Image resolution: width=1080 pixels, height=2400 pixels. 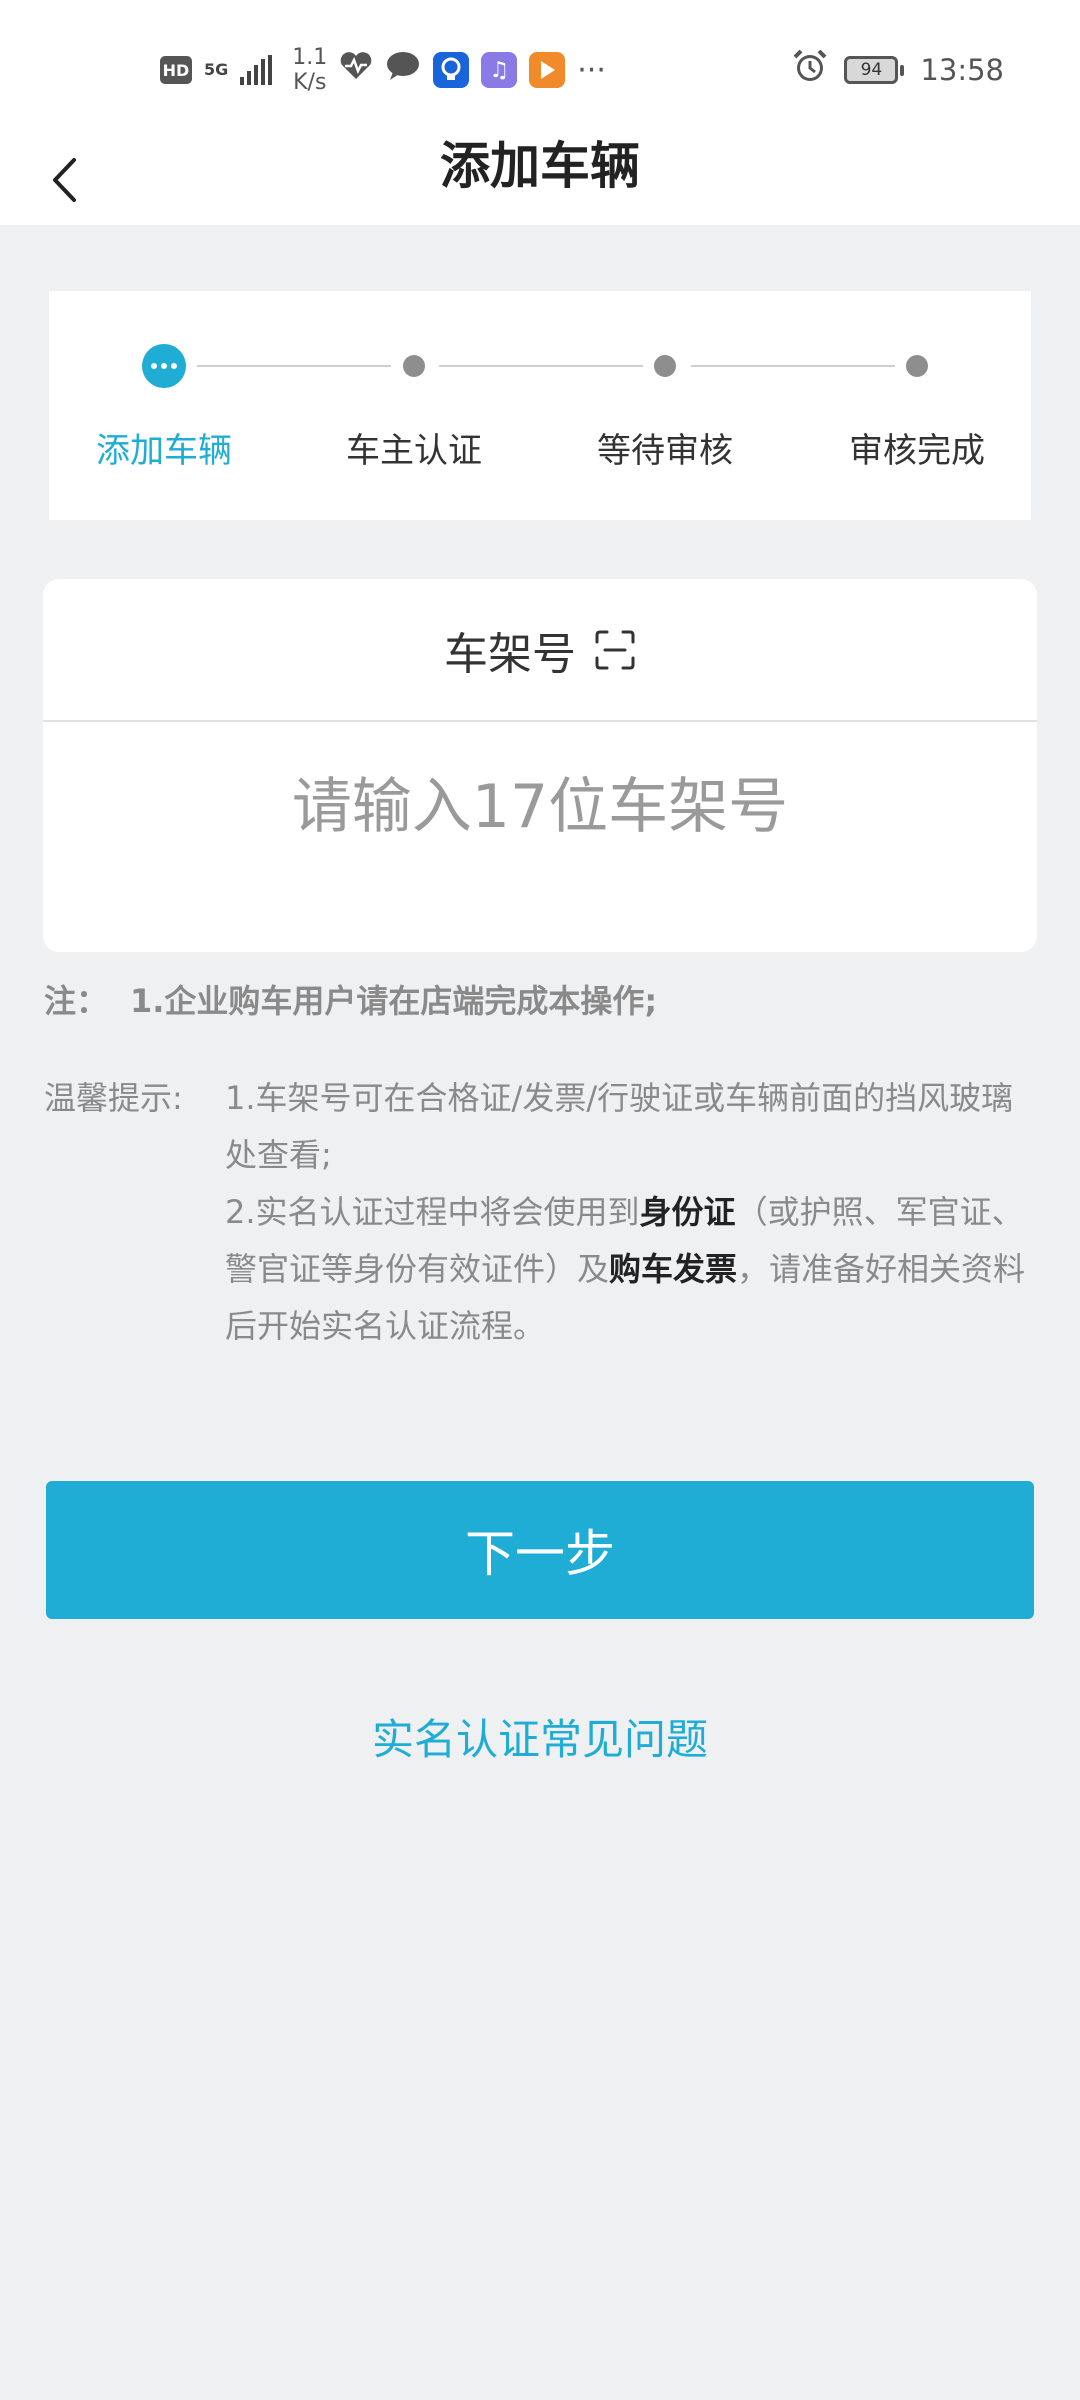 What do you see at coordinates (216, 69) in the screenshot?
I see `network-type: 5G` at bounding box center [216, 69].